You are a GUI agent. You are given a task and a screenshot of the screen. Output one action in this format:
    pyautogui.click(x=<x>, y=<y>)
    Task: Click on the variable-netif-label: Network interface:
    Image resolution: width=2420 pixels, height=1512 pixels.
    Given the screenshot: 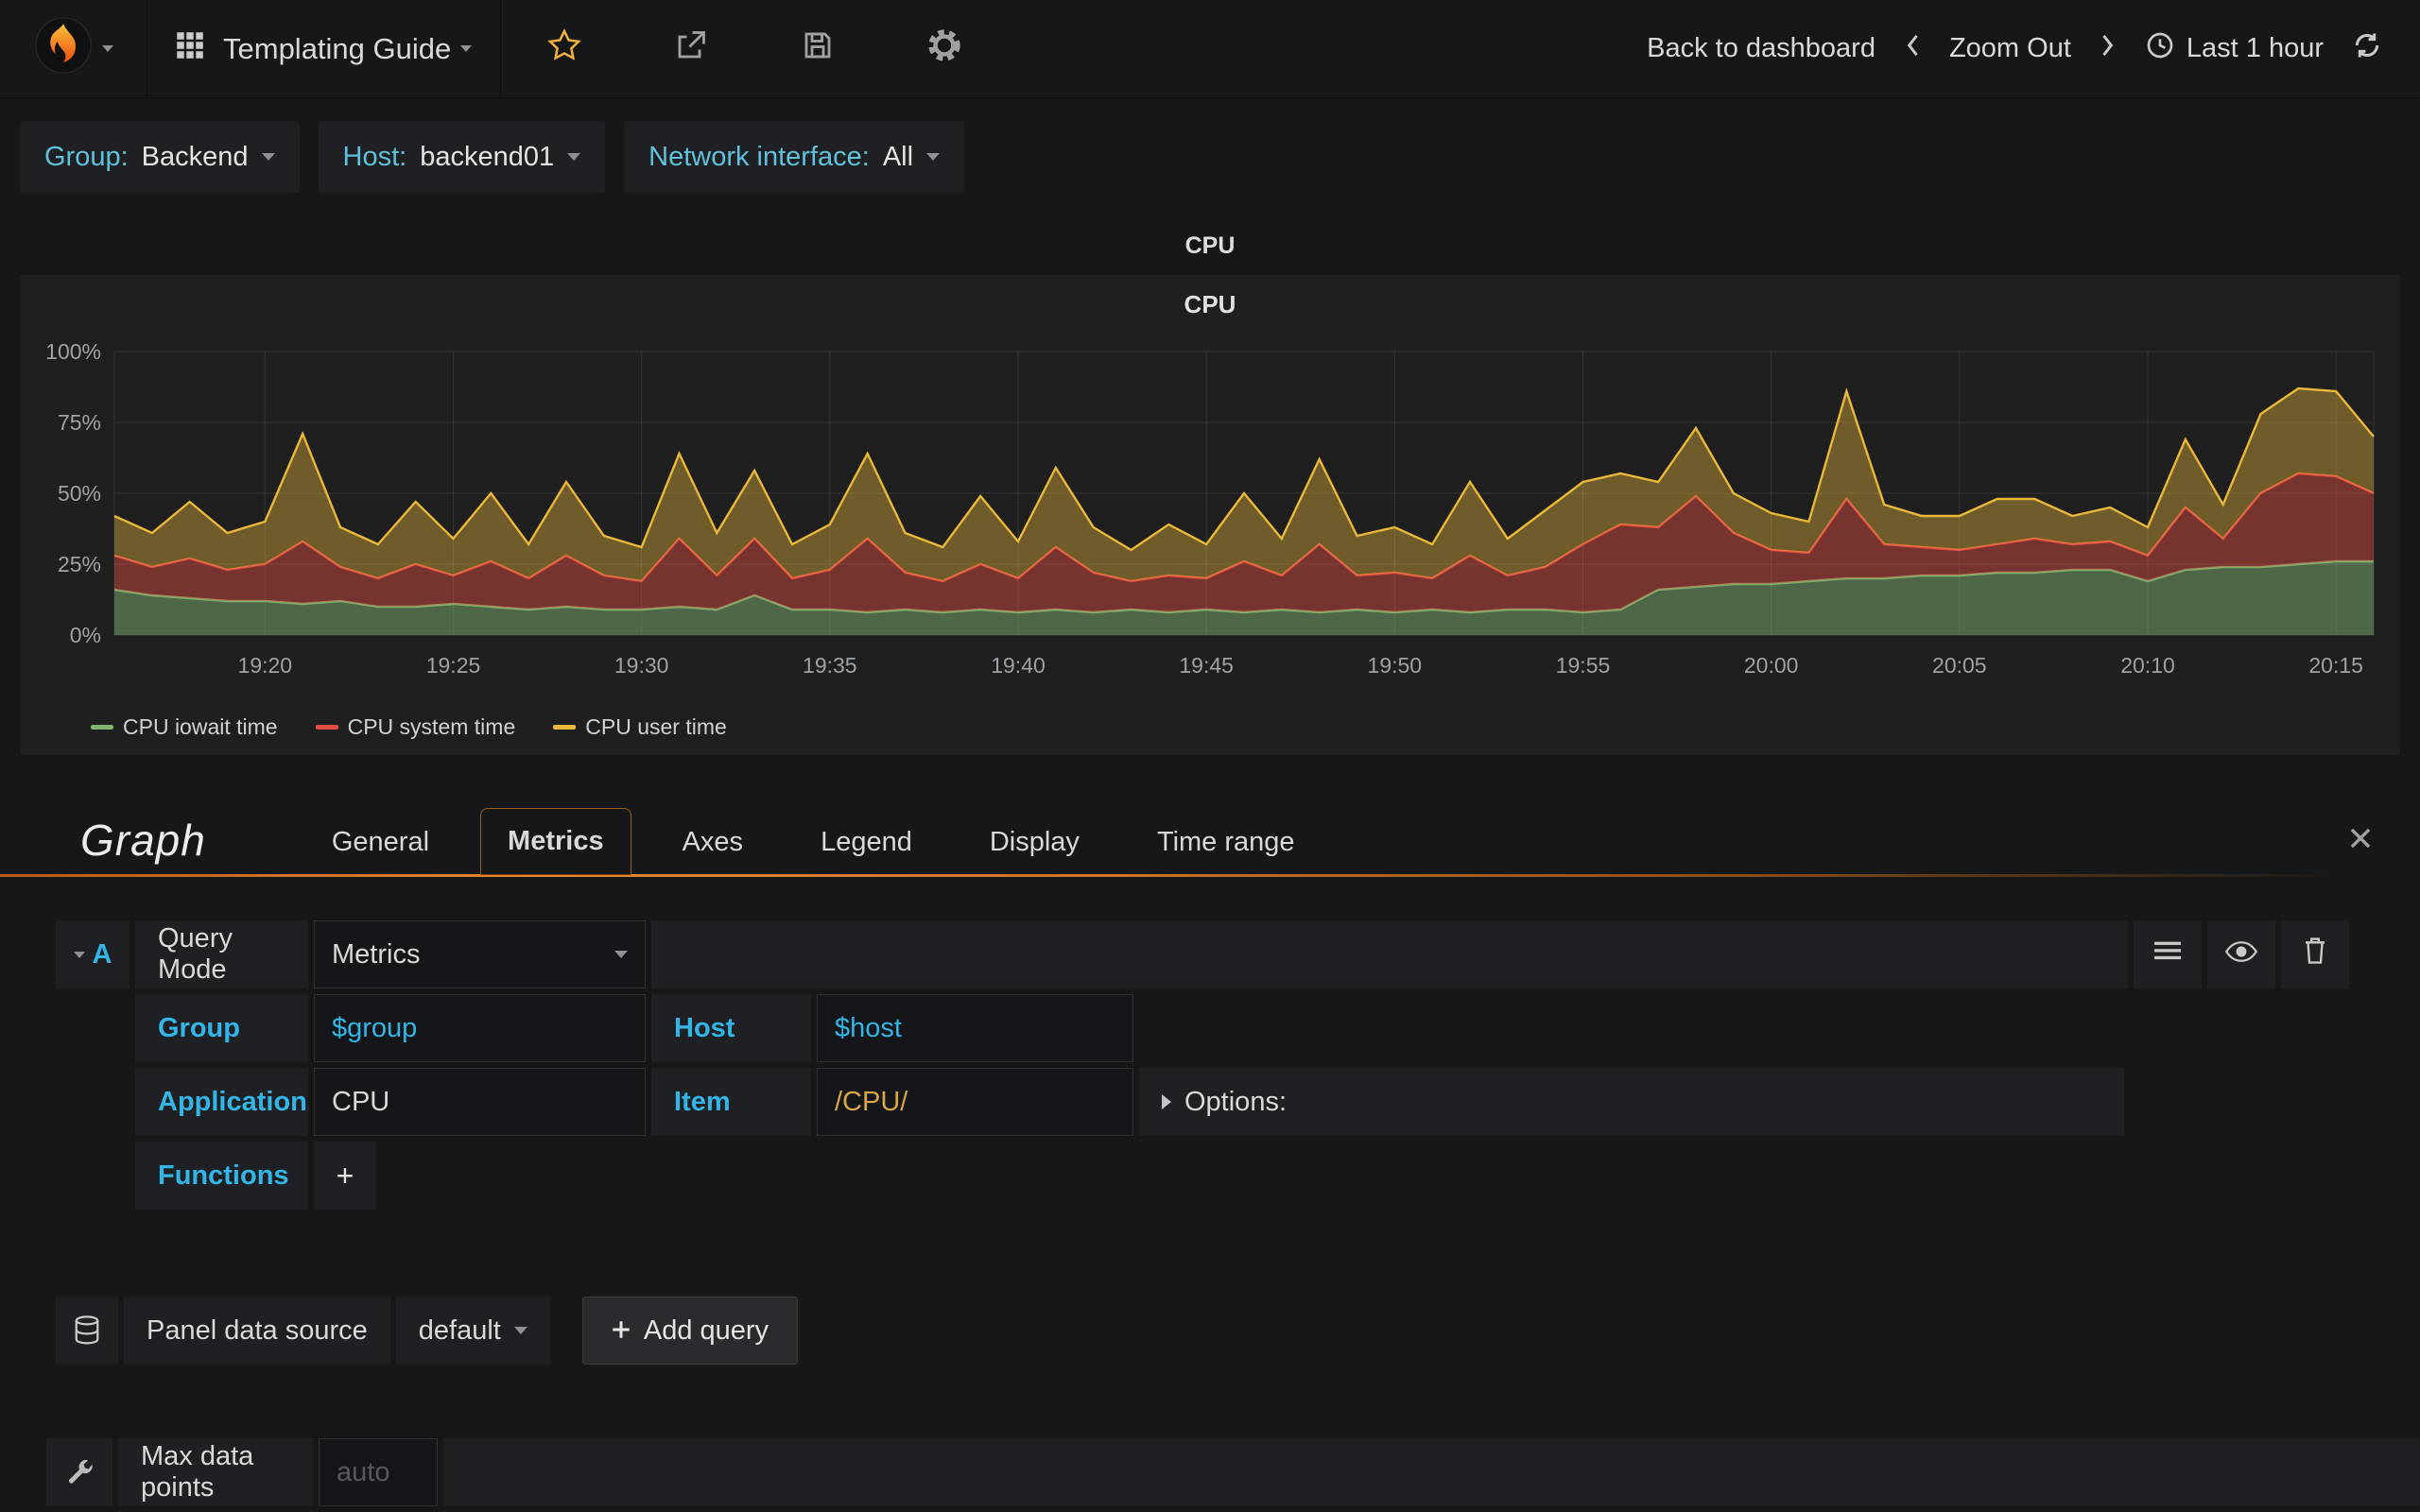 What is the action you would take?
    pyautogui.click(x=759, y=156)
    